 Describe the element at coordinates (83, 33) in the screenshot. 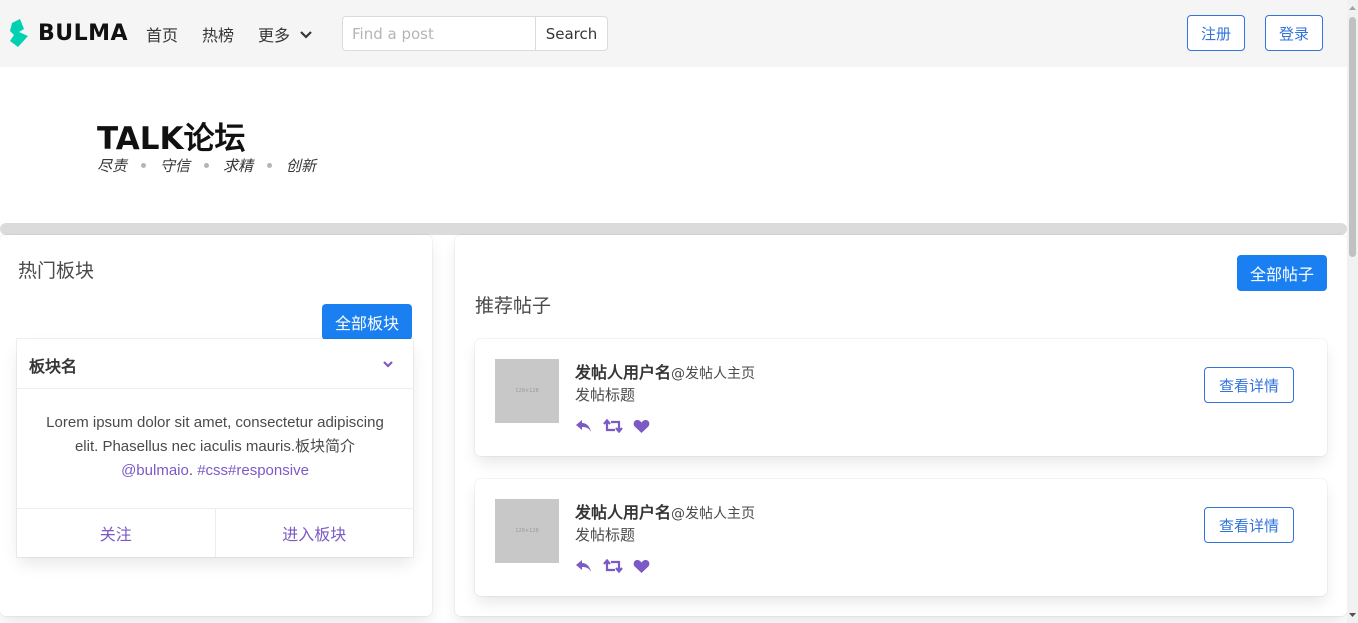

I see `brand-name: BULMA` at that location.